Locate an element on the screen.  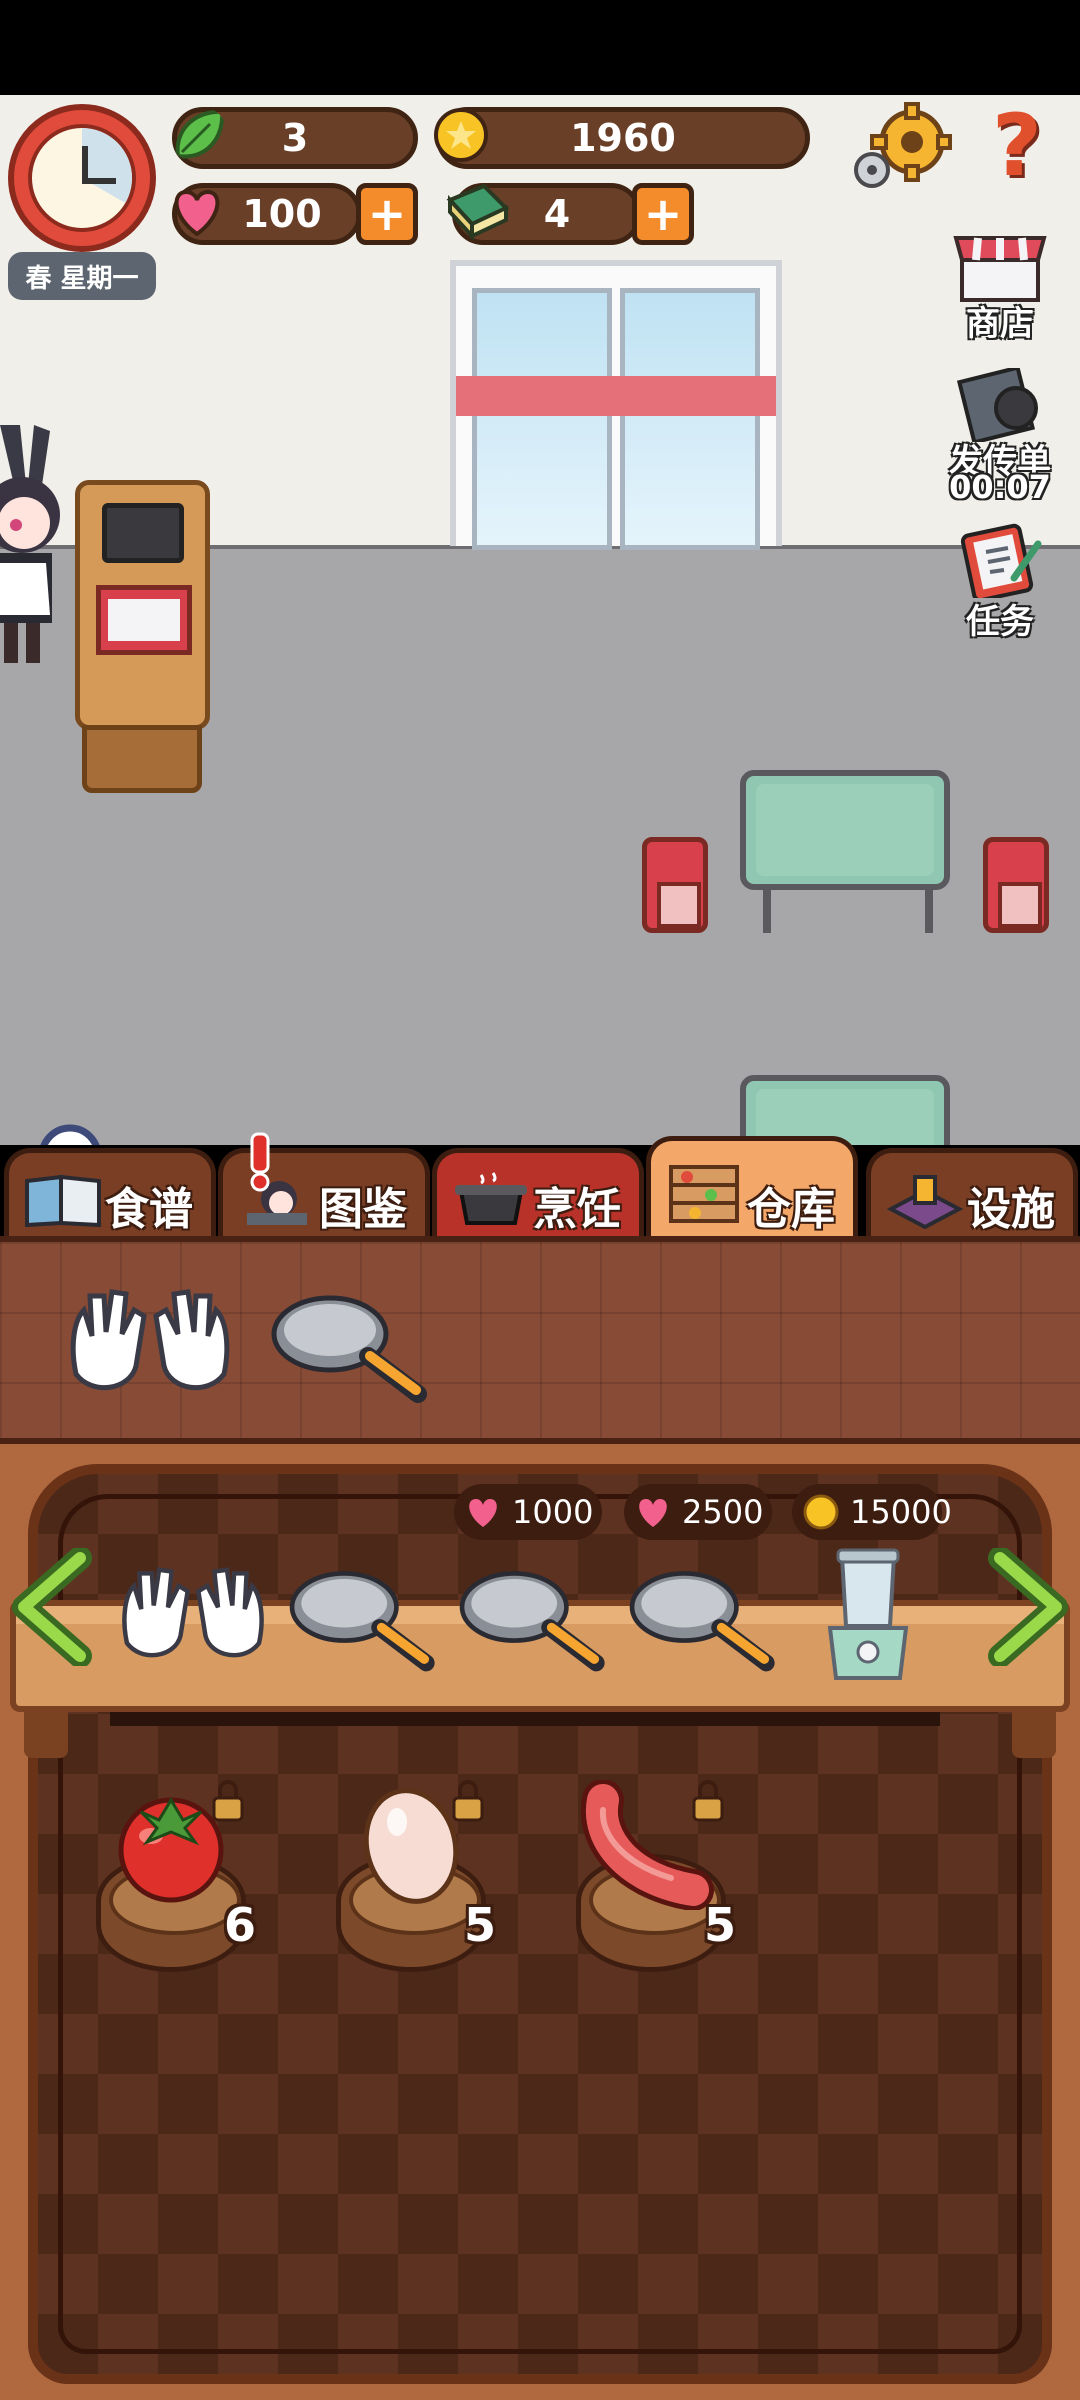
exclamation-alert-icon is located at coordinates (260, 1162).